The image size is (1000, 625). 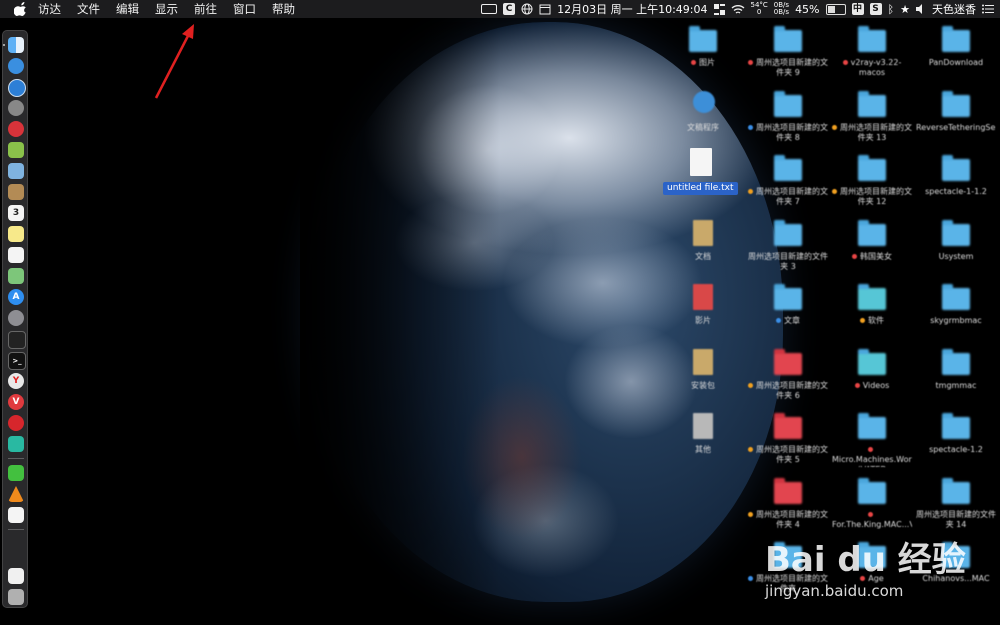 I want to click on desktop-item-label: 影片, so click(x=703, y=321).